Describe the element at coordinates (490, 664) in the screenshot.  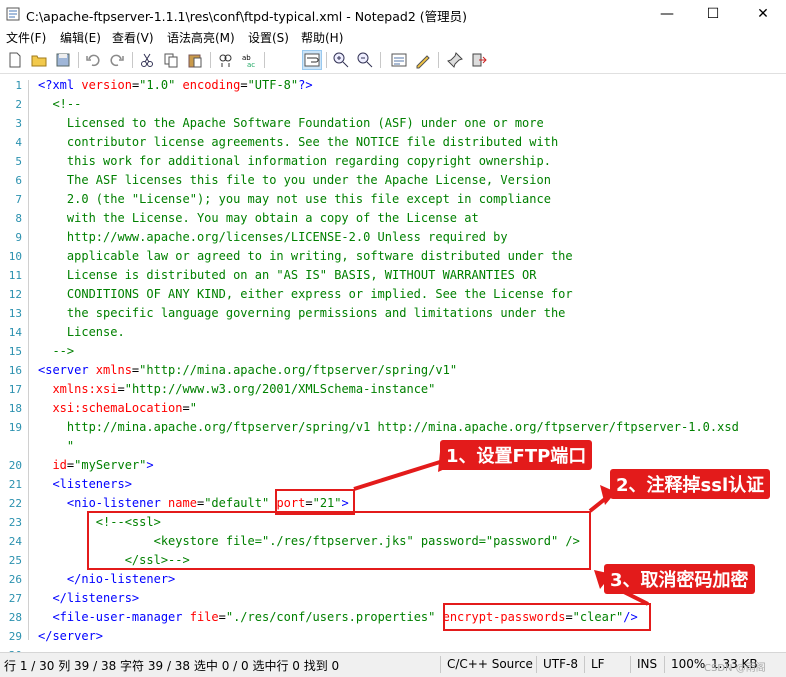
I see `status-scheme: C/C++ Source` at that location.